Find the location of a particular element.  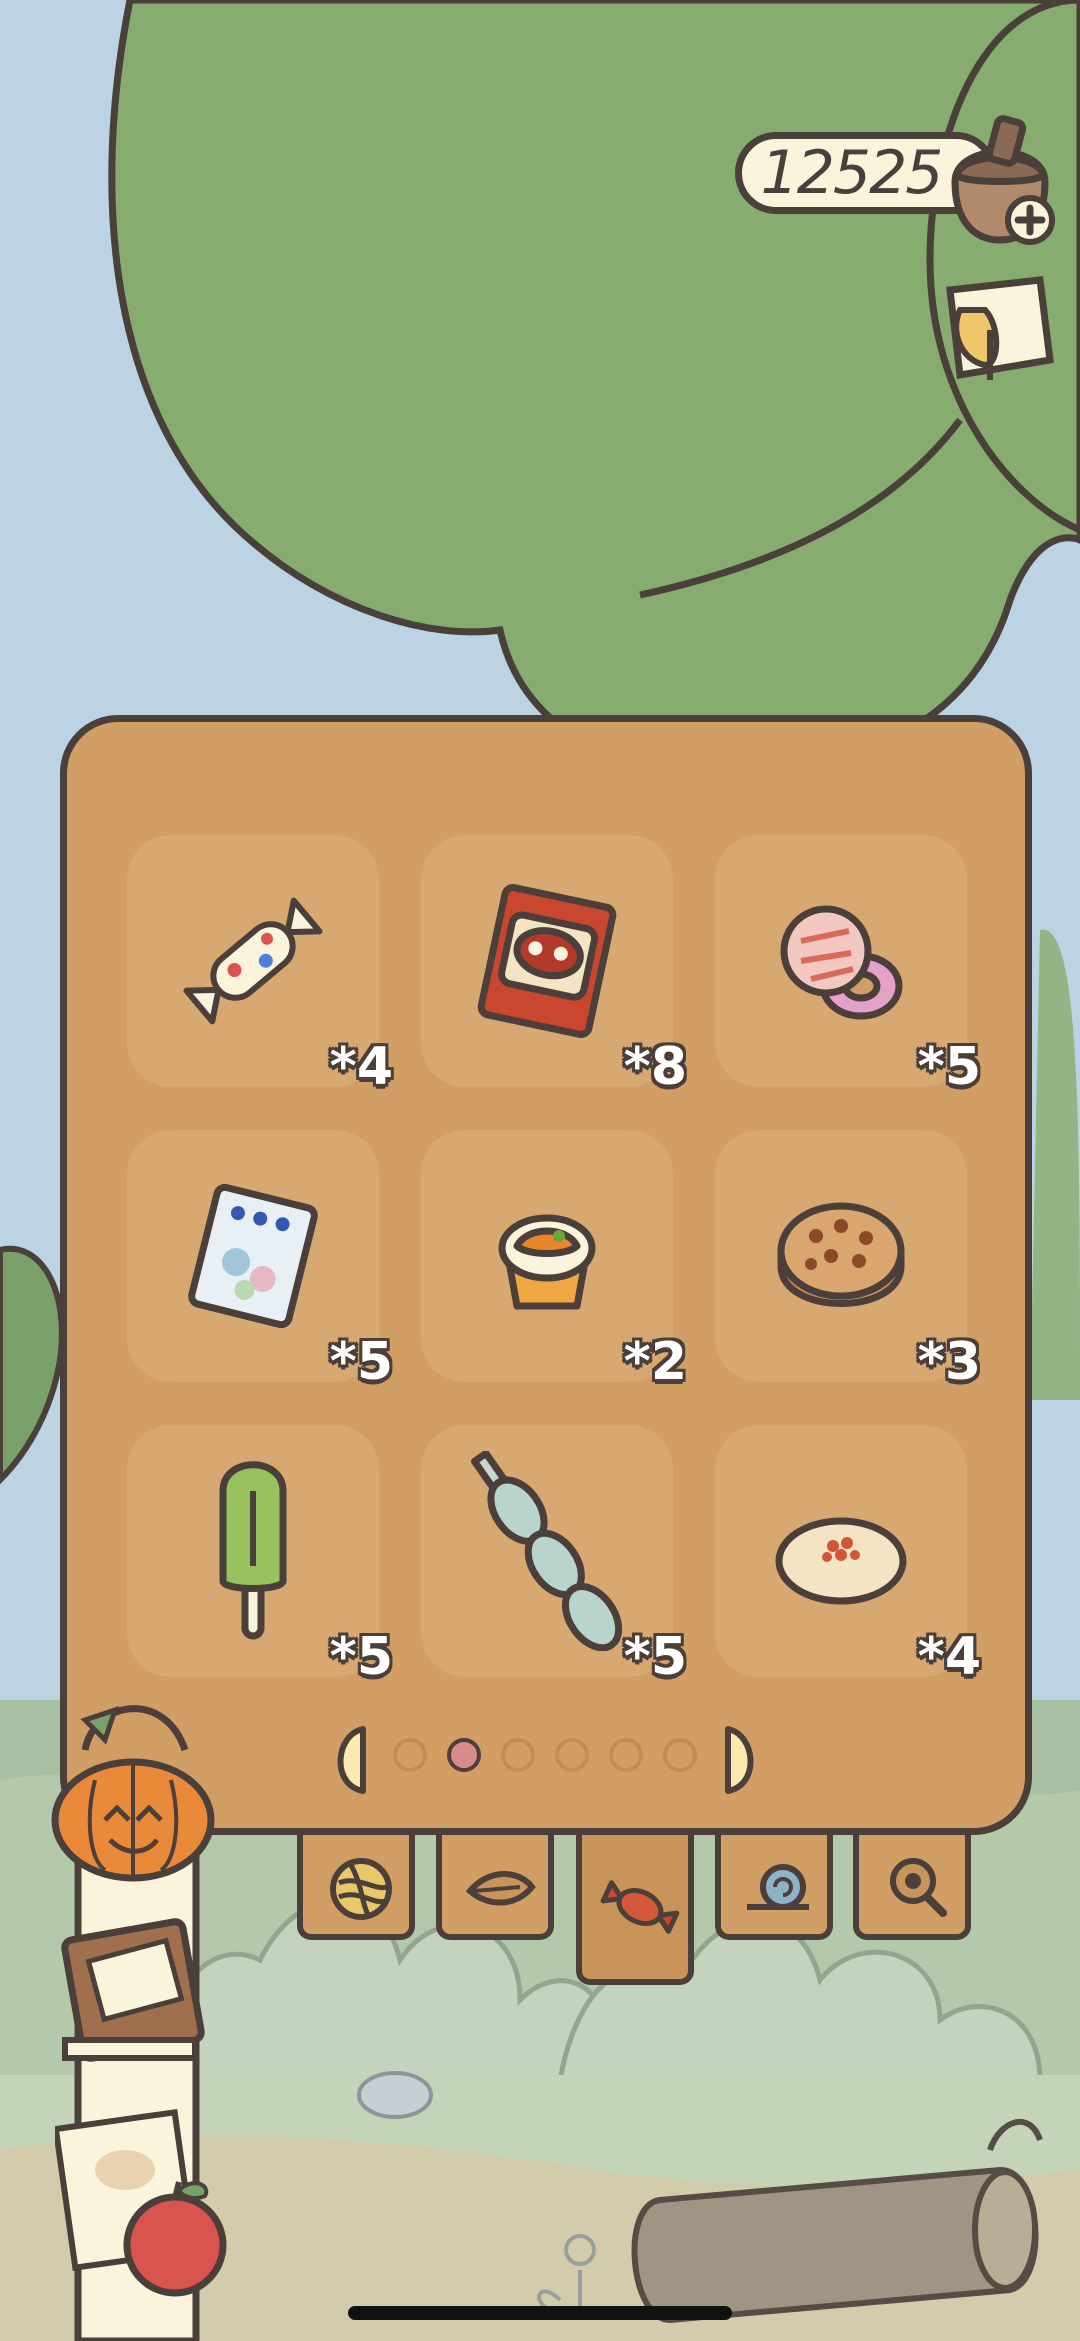

tab-candy is located at coordinates (635, 1910).